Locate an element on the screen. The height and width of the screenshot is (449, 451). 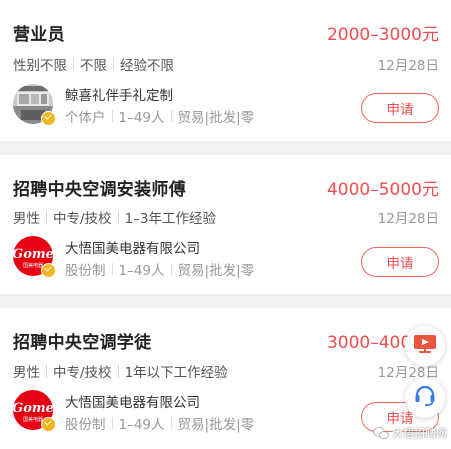
req-education: 不限 is located at coordinates (93, 66).